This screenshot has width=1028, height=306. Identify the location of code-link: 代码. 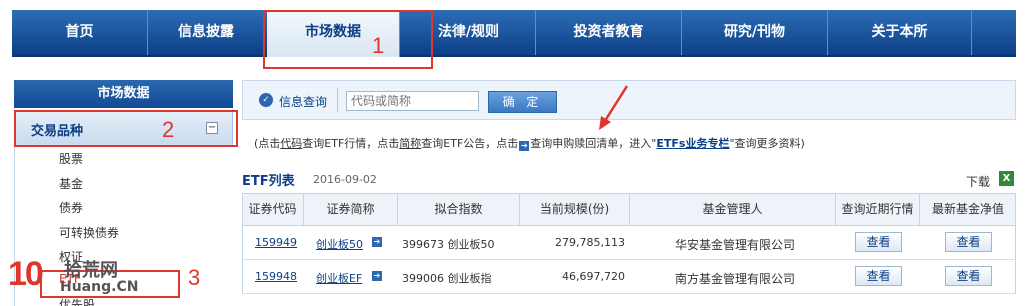
(291, 143).